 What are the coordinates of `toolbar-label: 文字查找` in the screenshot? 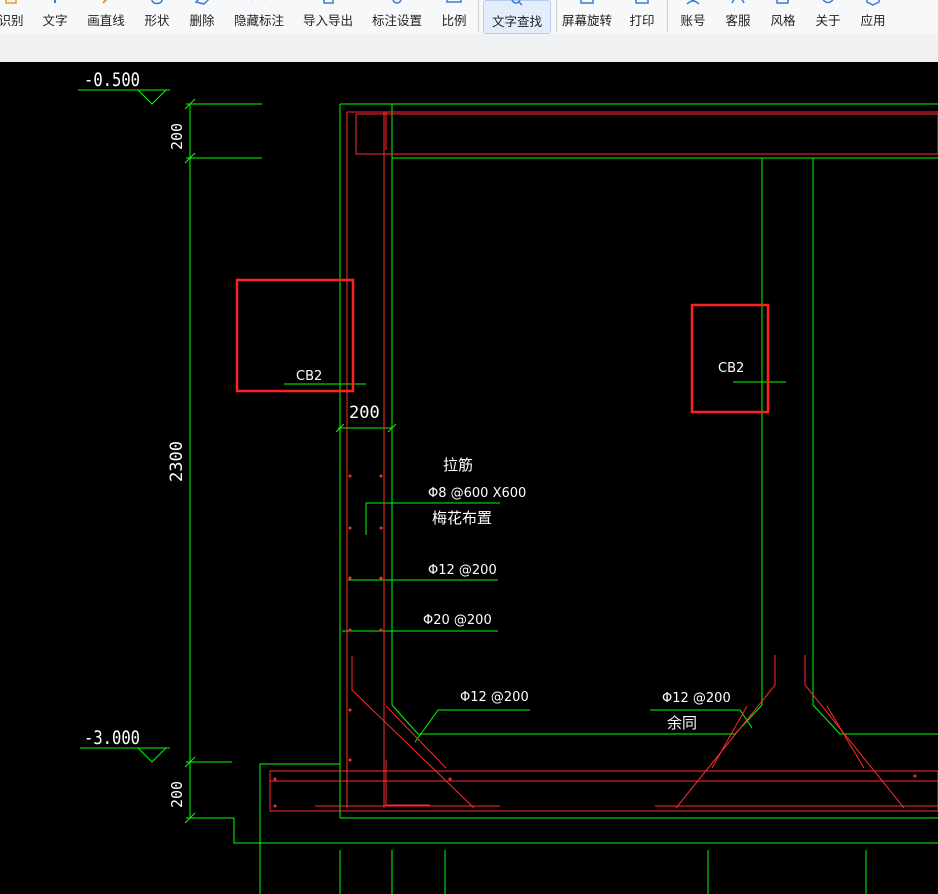 It's located at (516, 21).